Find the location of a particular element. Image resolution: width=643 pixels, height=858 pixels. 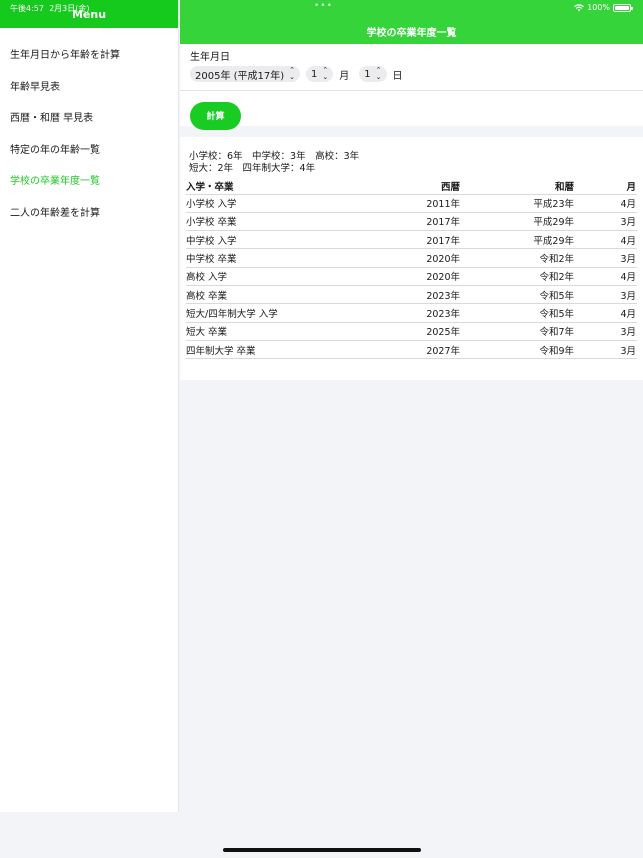

cell-event: 四年制大学 卒業 is located at coordinates (266, 350).